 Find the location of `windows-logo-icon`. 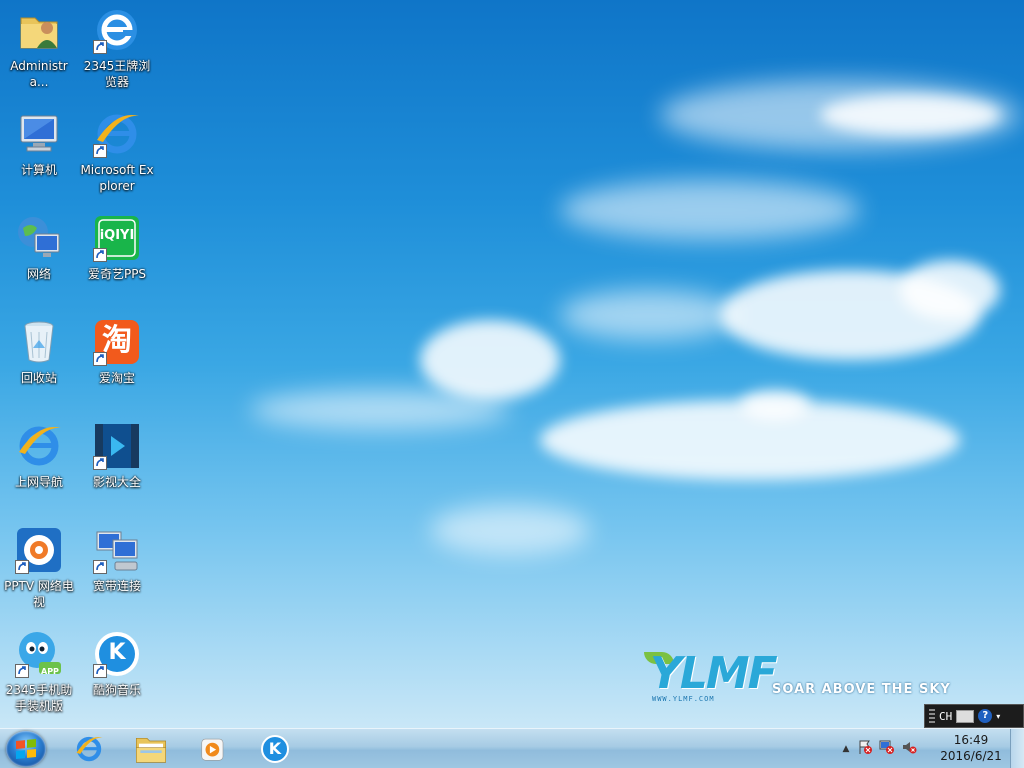

windows-logo-icon is located at coordinates (26, 749).